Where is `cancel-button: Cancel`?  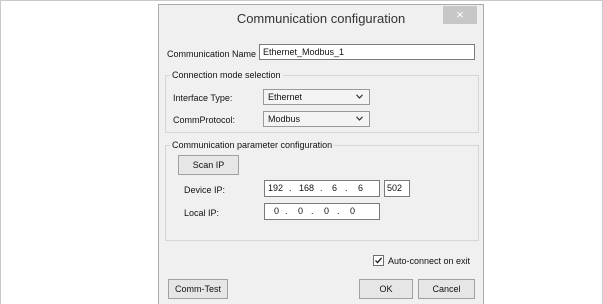 cancel-button: Cancel is located at coordinates (446, 289).